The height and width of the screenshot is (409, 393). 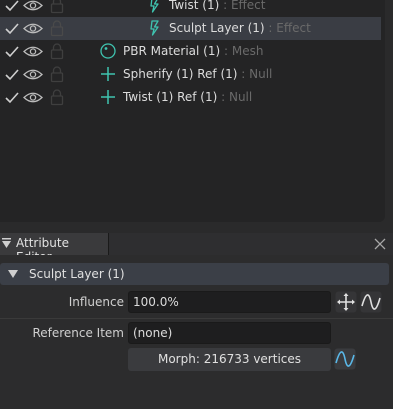 What do you see at coordinates (198, 74) in the screenshot?
I see `item-name: Spherify (1) Ref (1) : Null` at bounding box center [198, 74].